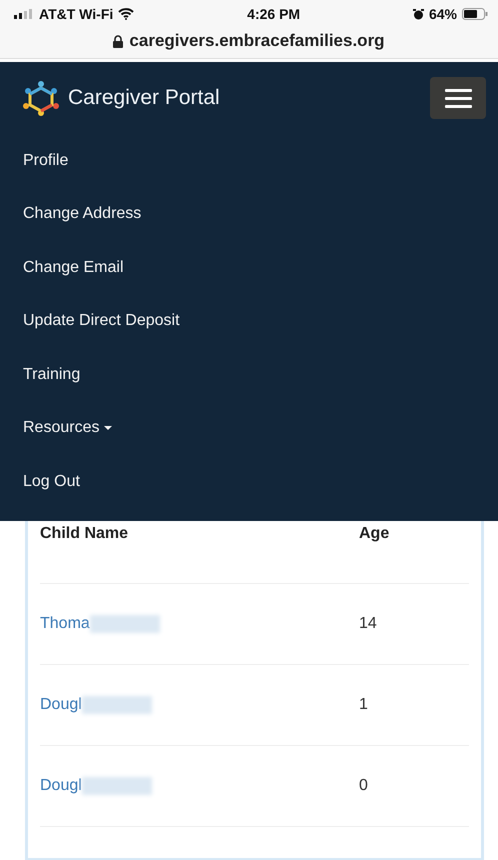 This screenshot has height=860, width=498. Describe the element at coordinates (458, 98) in the screenshot. I see `menu-button` at that location.